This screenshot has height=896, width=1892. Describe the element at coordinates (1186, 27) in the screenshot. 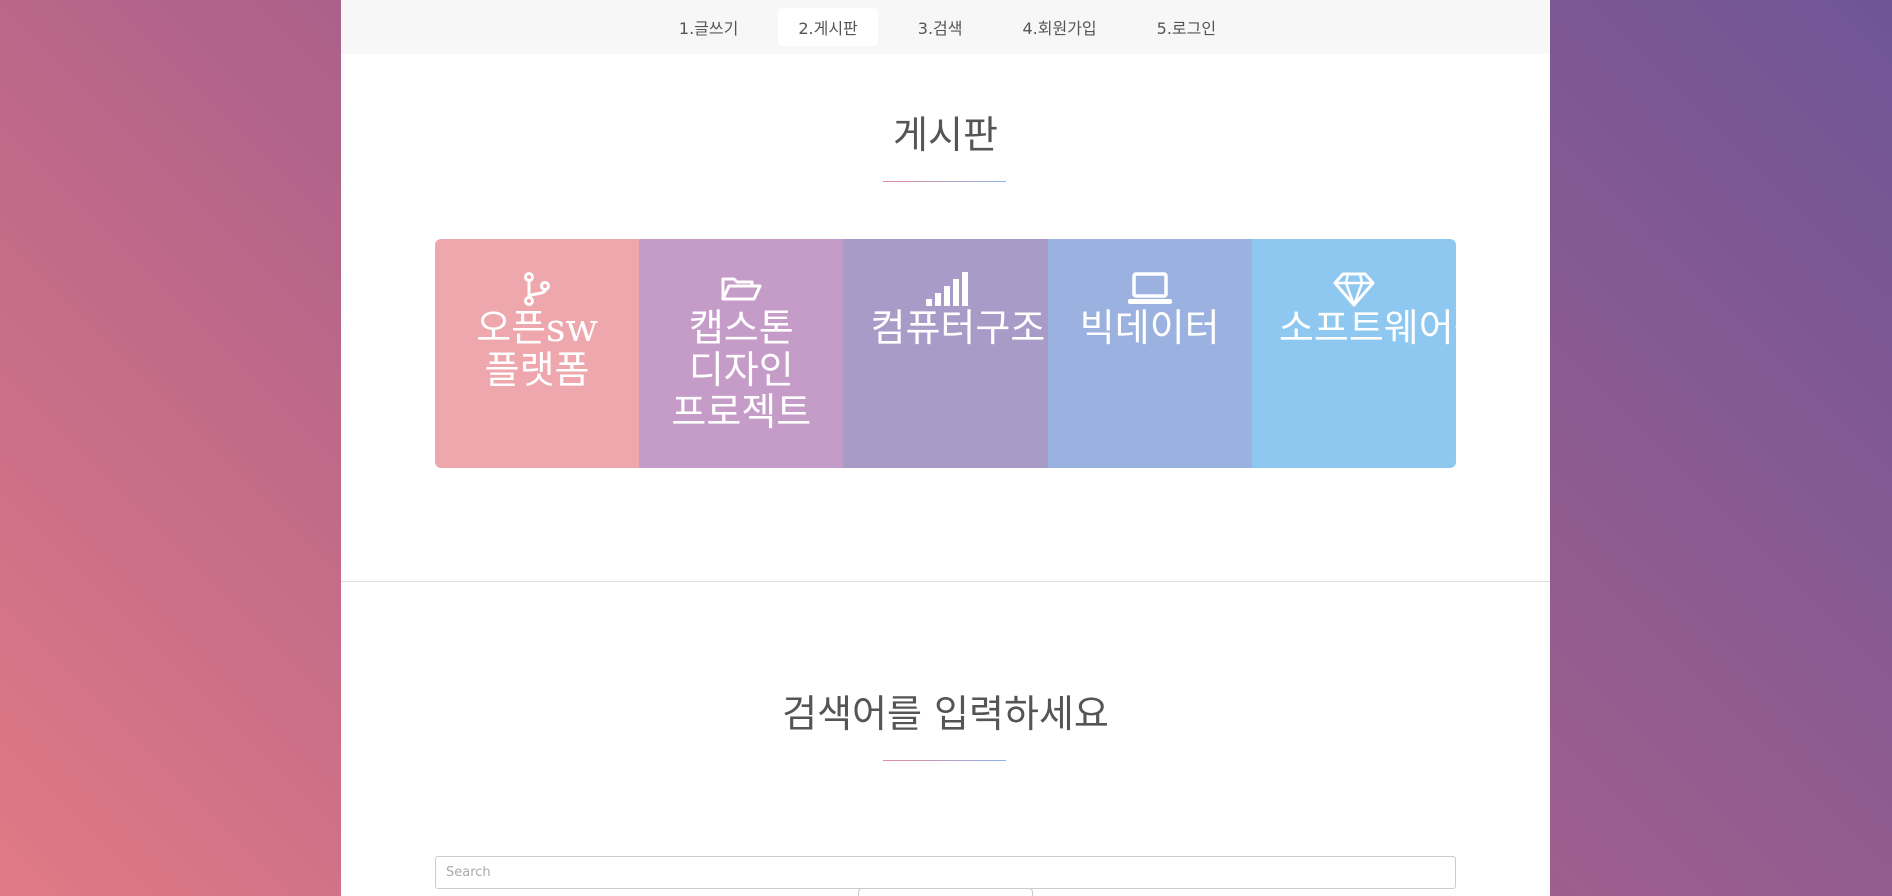

I see `nav-item-login: 5.로그인` at that location.